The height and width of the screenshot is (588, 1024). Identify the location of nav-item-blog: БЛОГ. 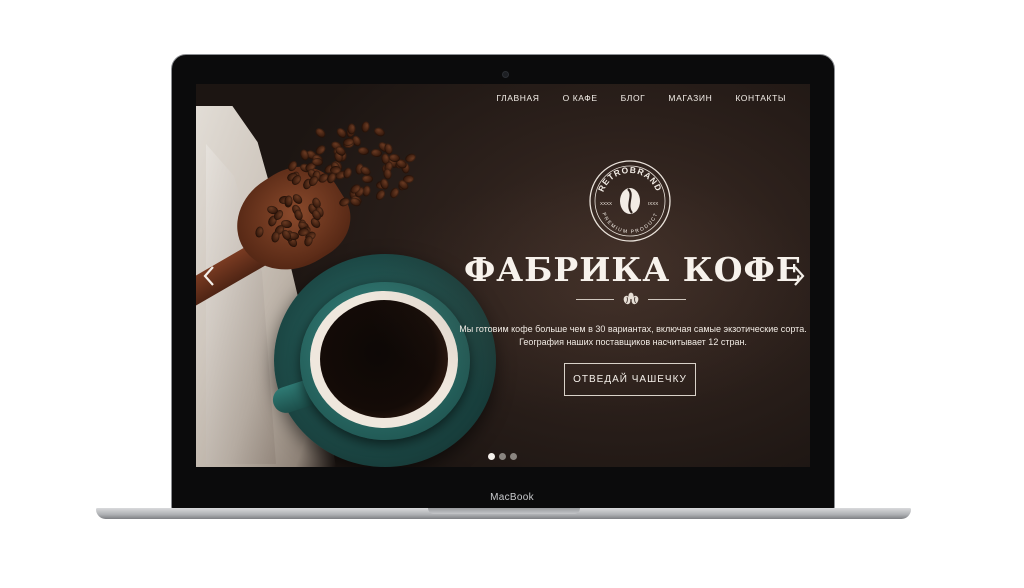
(633, 98).